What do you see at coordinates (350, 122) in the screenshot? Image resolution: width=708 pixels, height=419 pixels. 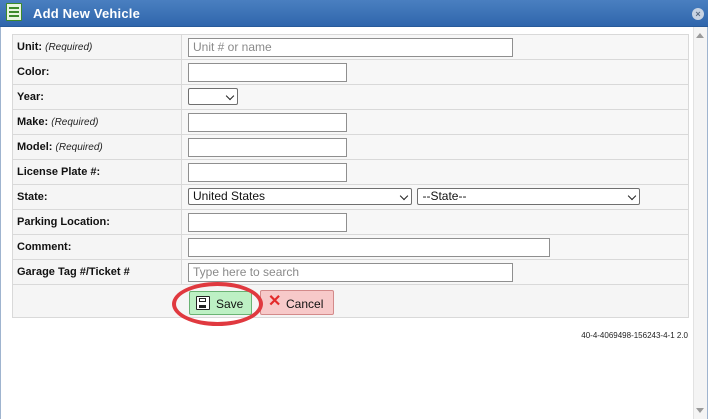 I see `form-row-make: Make: (Required)` at bounding box center [350, 122].